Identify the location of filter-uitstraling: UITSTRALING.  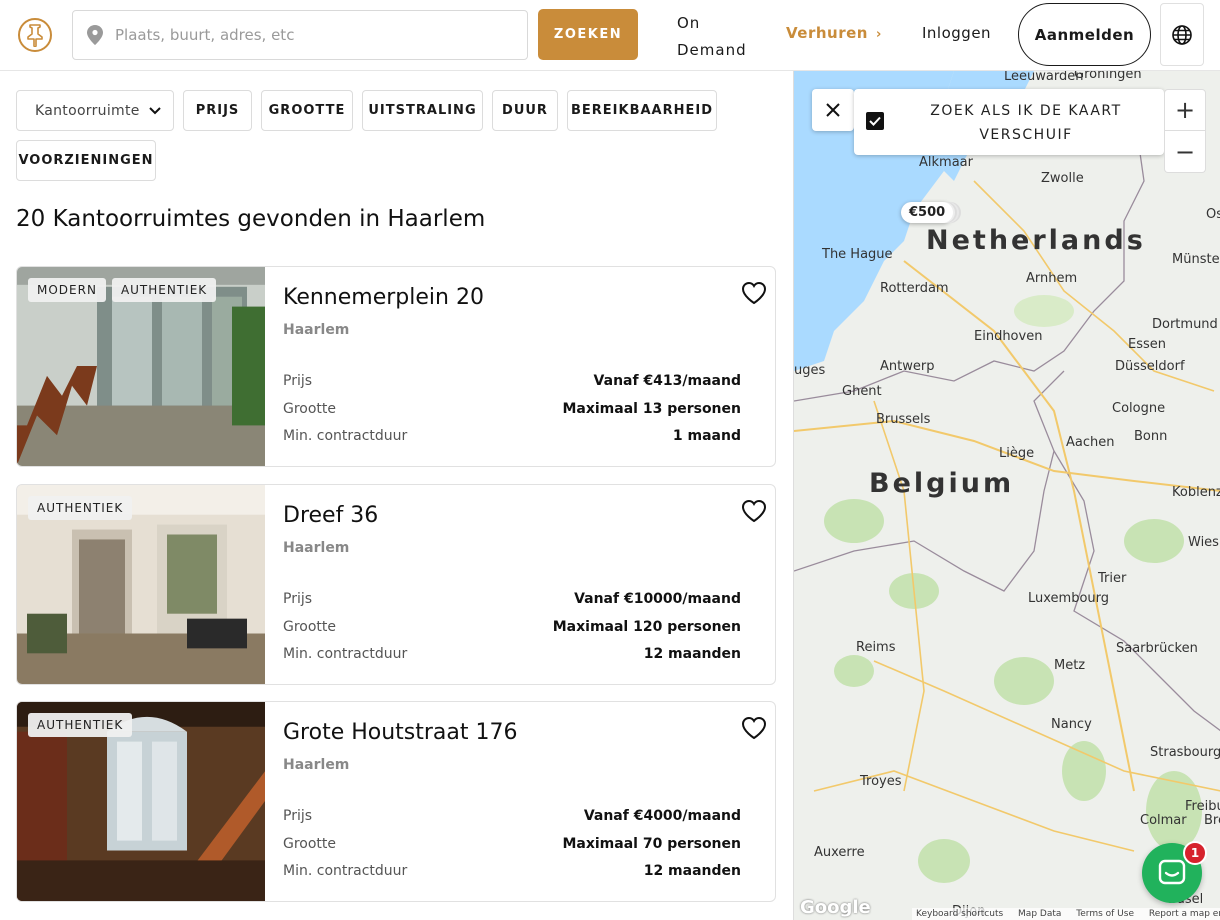
(422, 110).